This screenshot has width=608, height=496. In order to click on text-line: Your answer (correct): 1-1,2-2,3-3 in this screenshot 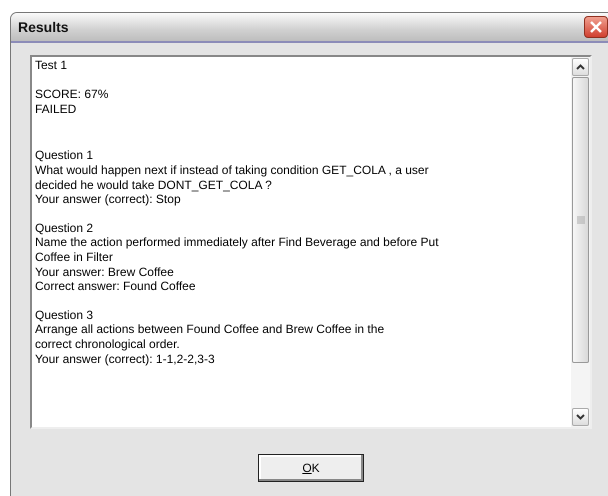, I will do `click(125, 359)`.